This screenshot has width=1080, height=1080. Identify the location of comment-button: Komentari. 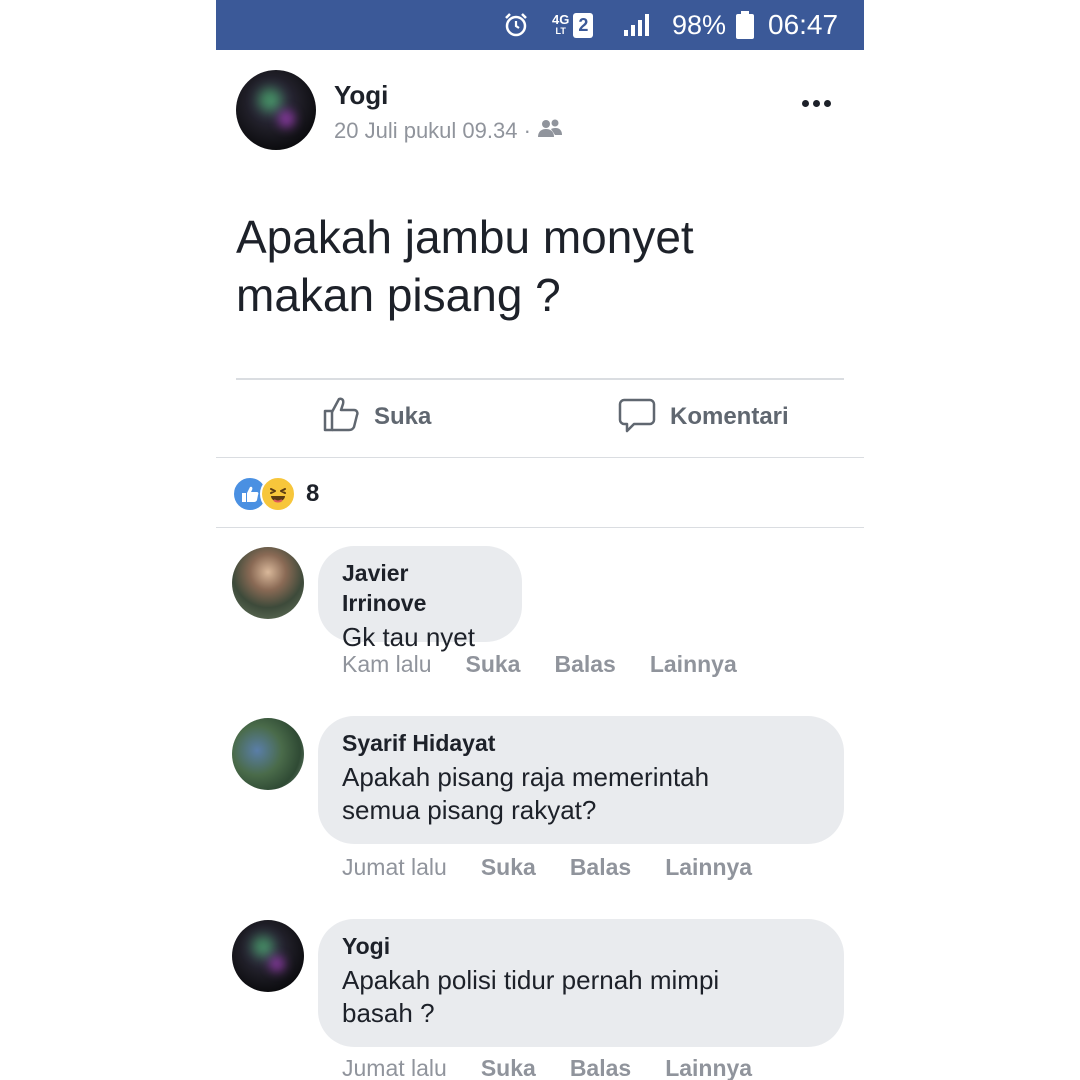
(703, 417).